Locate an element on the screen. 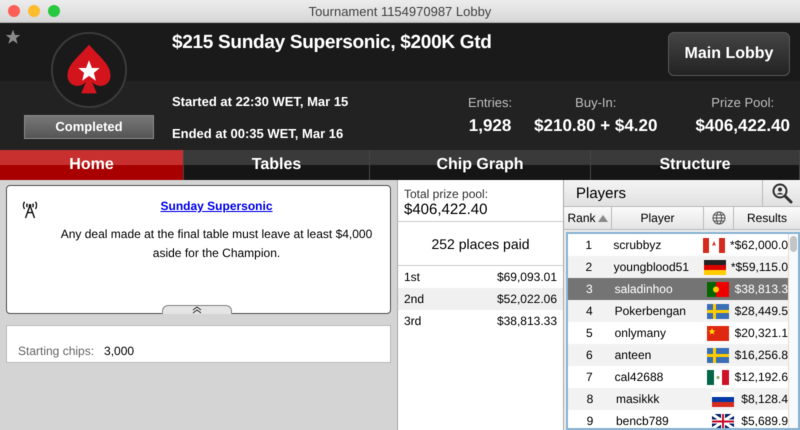 This screenshot has width=800, height=430. stat-value: $406,422.40 is located at coordinates (742, 126).